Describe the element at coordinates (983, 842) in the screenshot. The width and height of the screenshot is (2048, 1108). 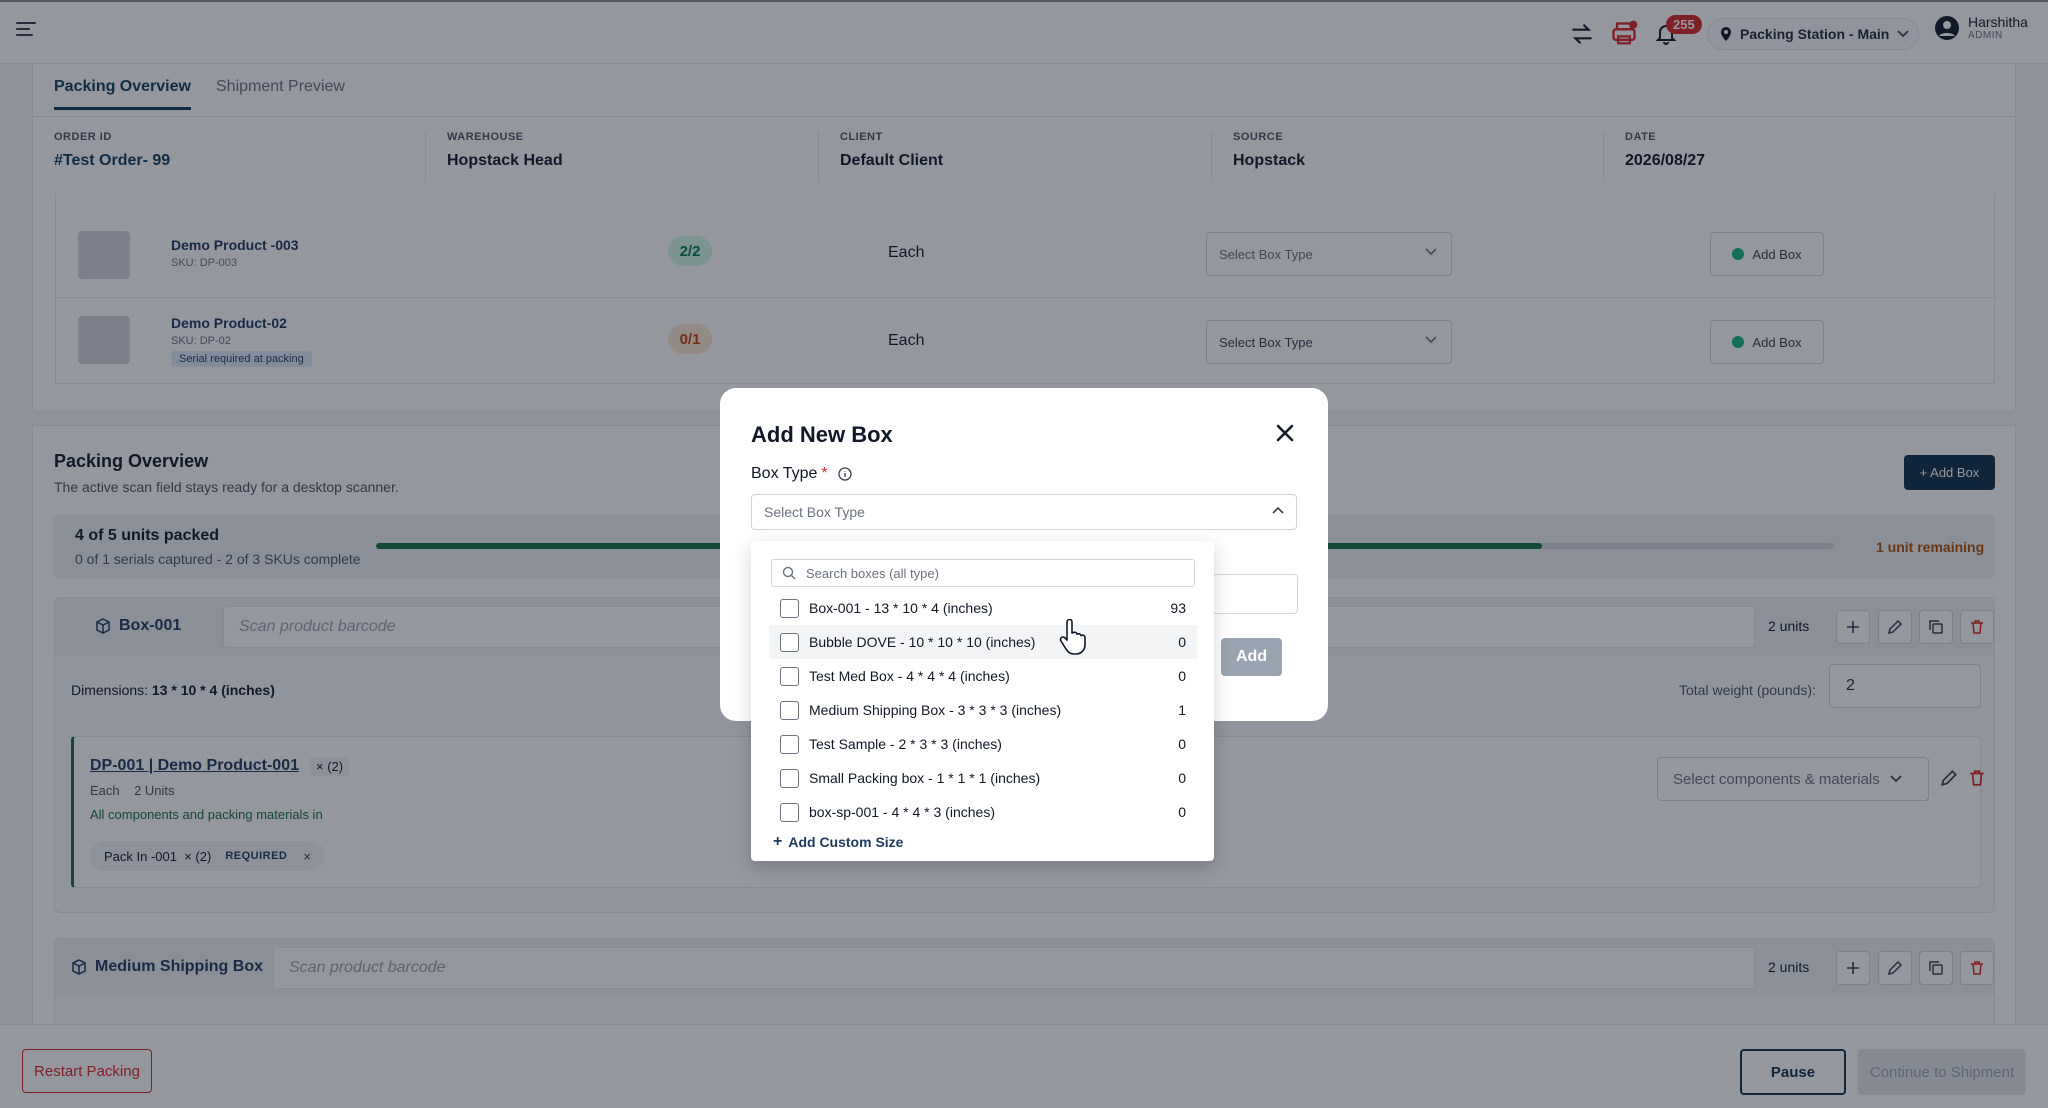
I see `add-custom-size-button: + Add Custom Size` at that location.